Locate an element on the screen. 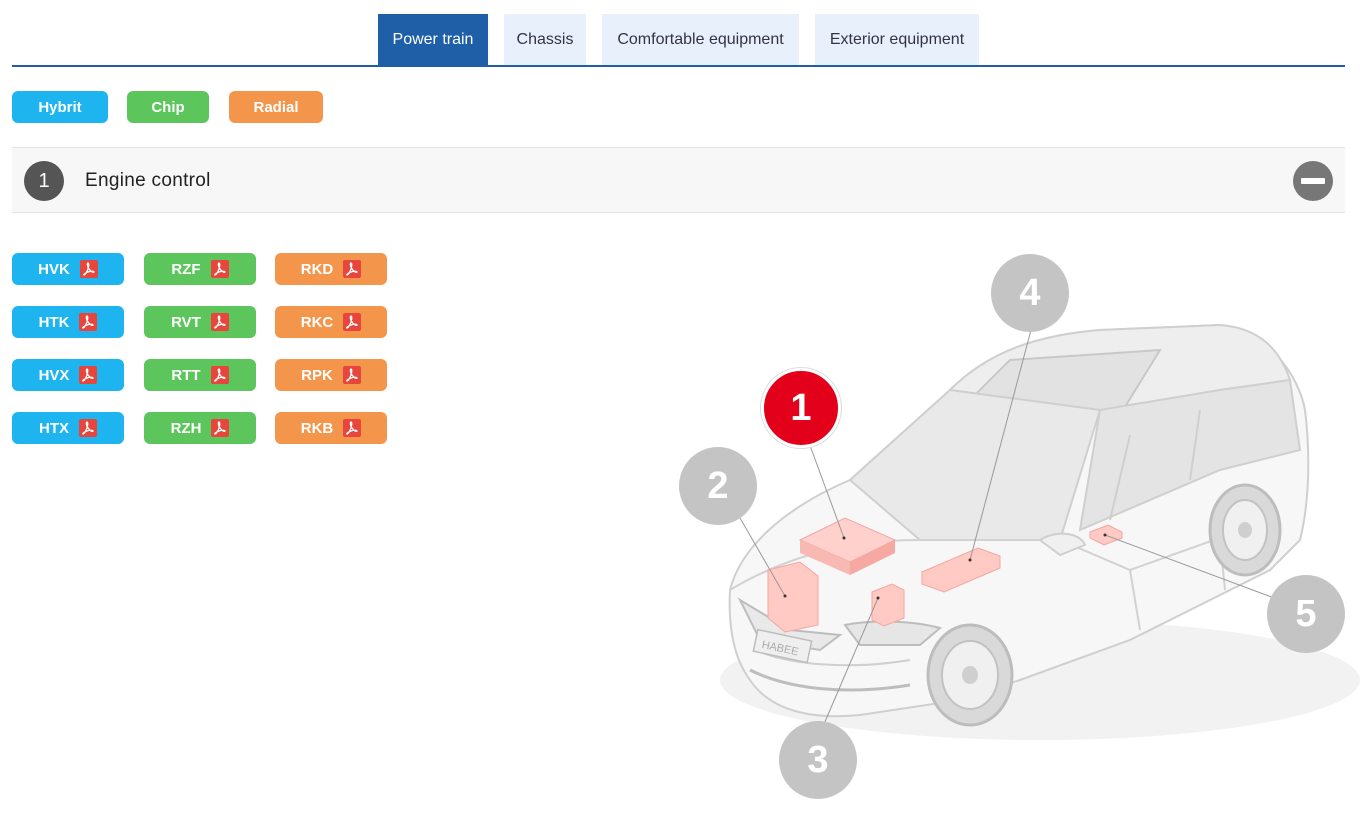 The height and width of the screenshot is (822, 1368). product-label: RPK is located at coordinates (317, 375).